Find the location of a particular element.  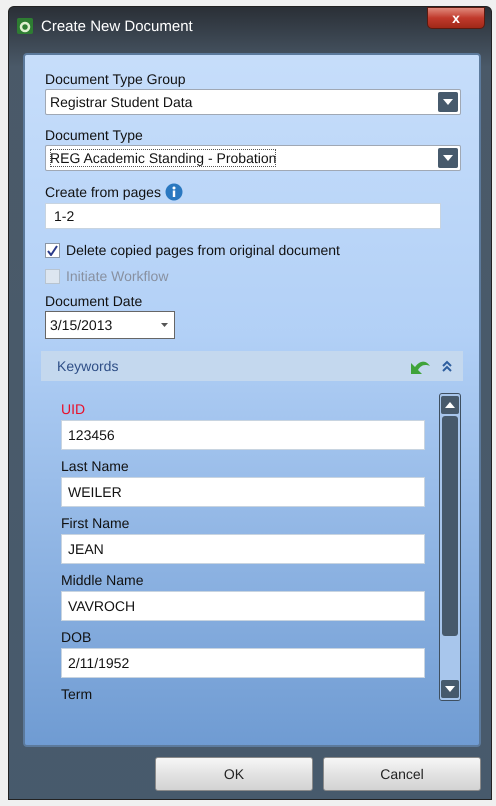

field-label: Document Type Group is located at coordinates (116, 79).